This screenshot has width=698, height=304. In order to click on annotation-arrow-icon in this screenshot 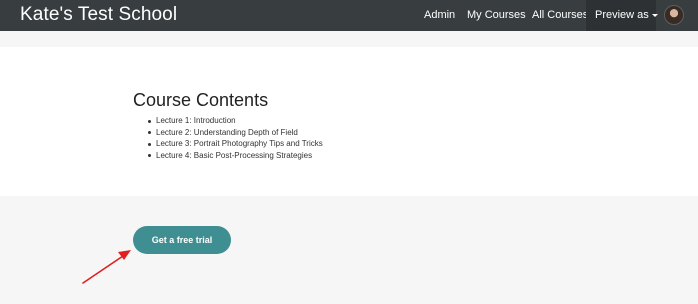, I will do `click(106, 267)`.